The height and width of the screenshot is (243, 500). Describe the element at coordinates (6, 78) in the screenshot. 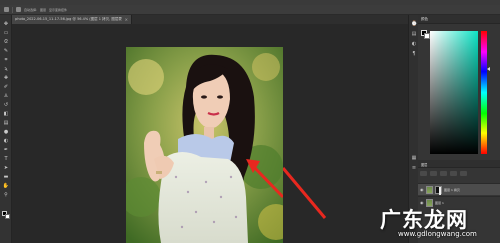

I see `healing-icon: ✚` at that location.